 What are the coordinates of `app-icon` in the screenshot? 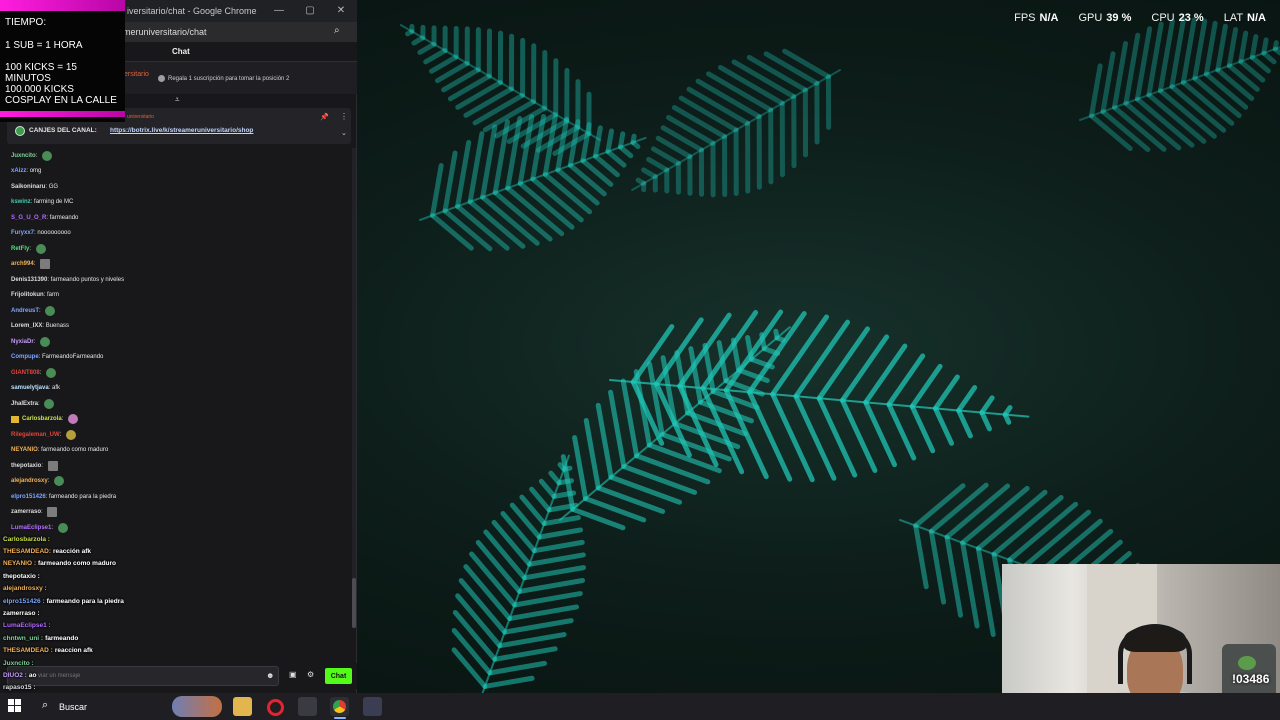 It's located at (307, 706).